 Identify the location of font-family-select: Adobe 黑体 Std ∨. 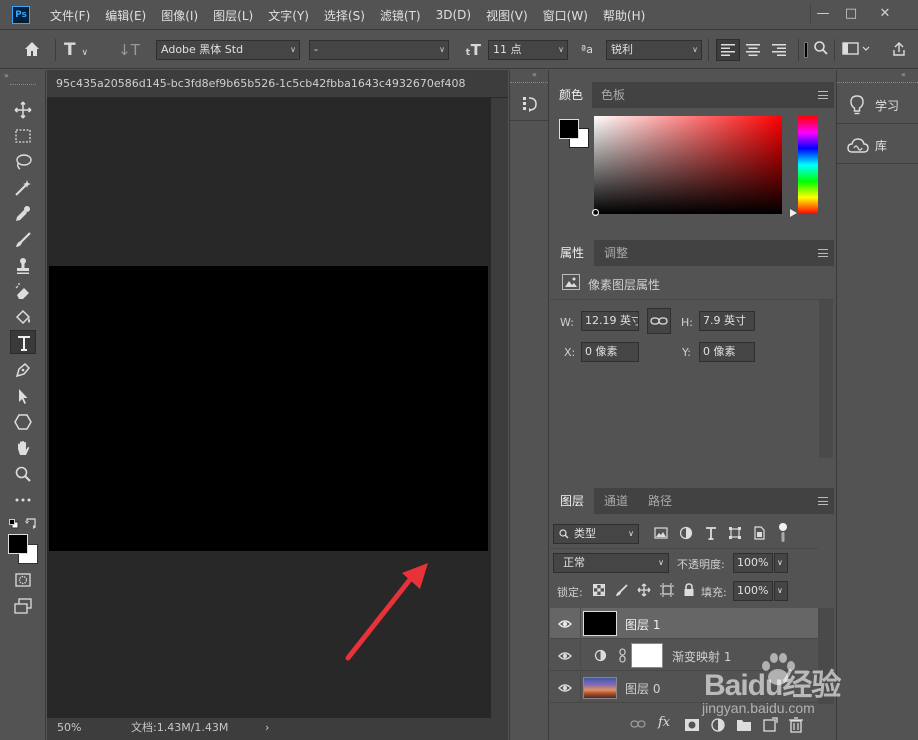
(228, 50).